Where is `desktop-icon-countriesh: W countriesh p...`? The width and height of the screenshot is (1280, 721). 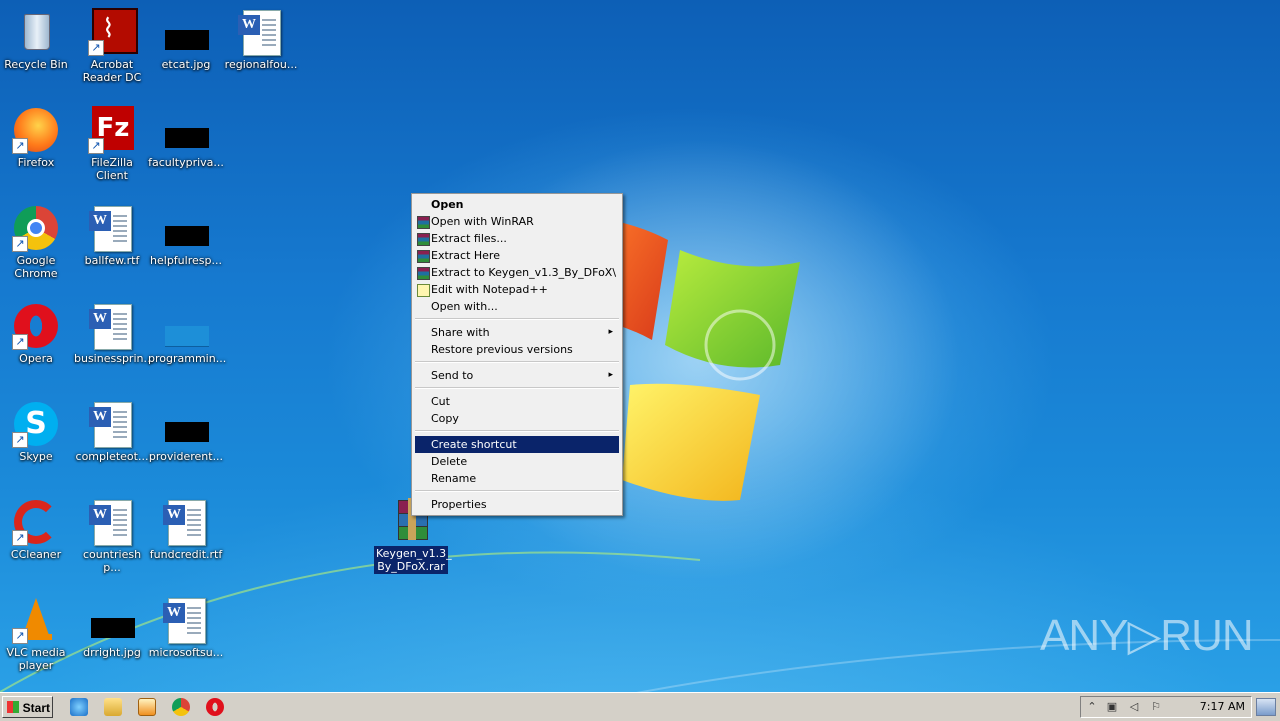
desktop-icon-countriesh: W countriesh p... is located at coordinates (112, 536).